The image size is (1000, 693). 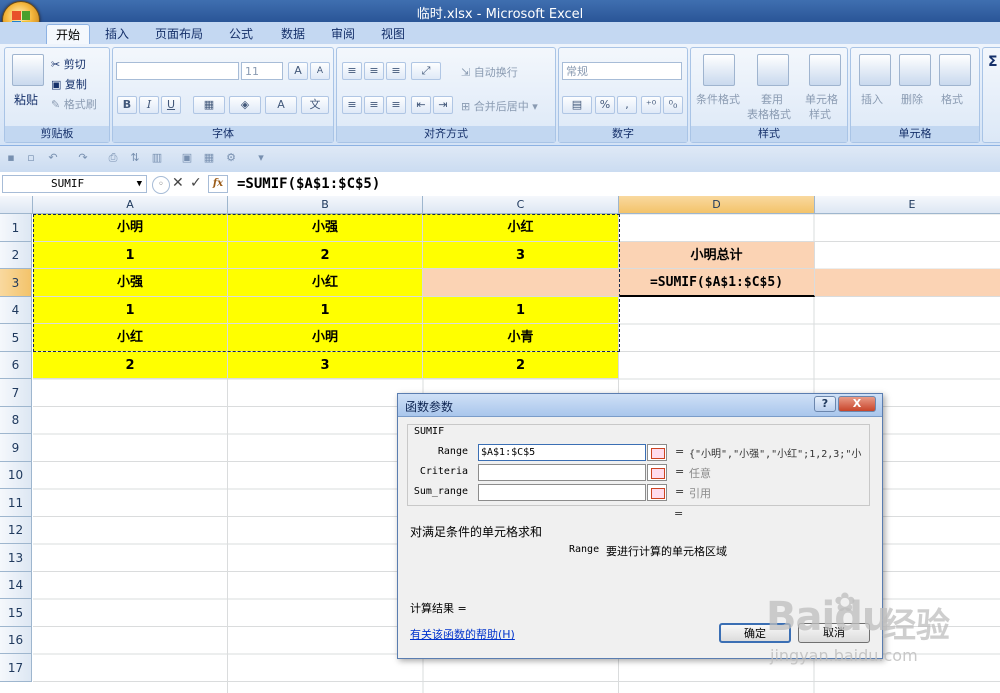 What do you see at coordinates (717, 205) in the screenshot?
I see `column-header-d: D` at bounding box center [717, 205].